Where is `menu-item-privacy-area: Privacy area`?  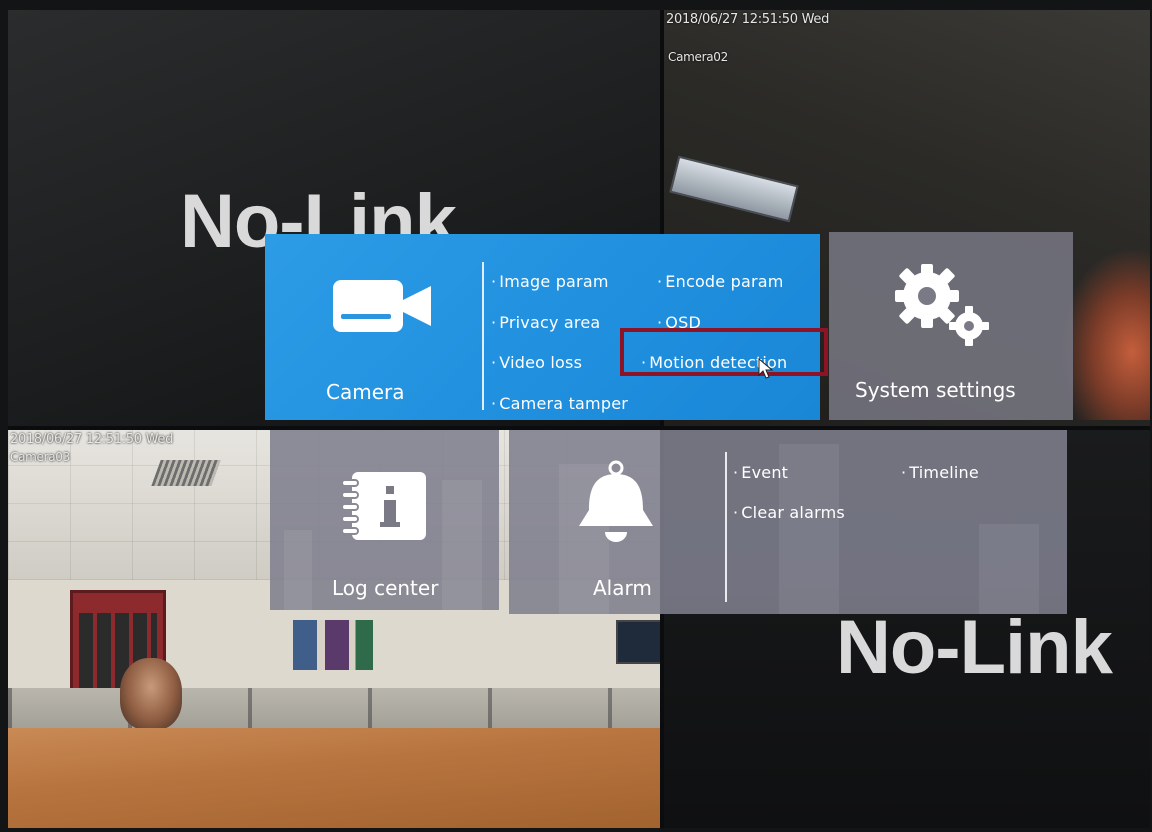 menu-item-privacy-area: Privacy area is located at coordinates (545, 322).